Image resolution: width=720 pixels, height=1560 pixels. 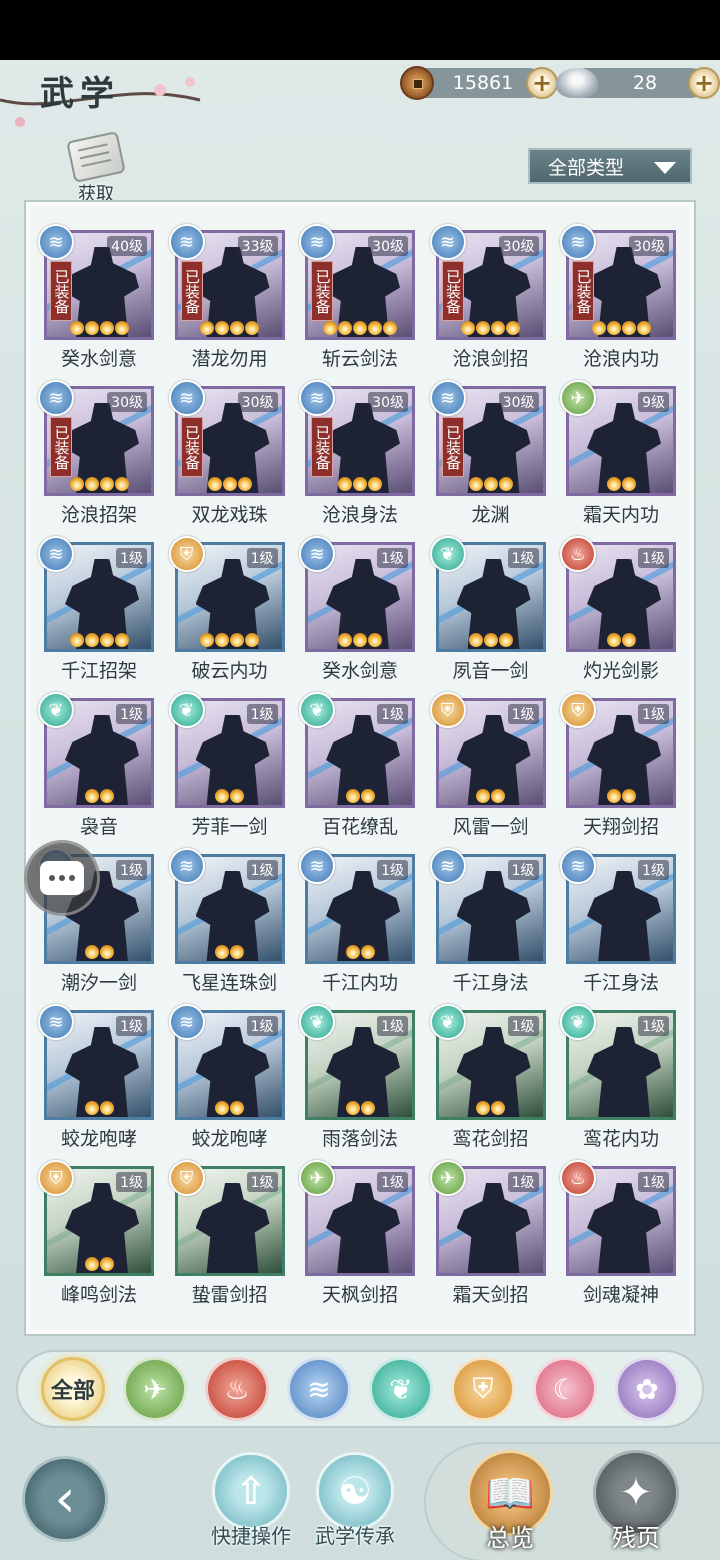 What do you see at coordinates (618, 297) in the screenshot?
I see `skill-card: 30级 已装备 ≋ 沧浪内功` at bounding box center [618, 297].